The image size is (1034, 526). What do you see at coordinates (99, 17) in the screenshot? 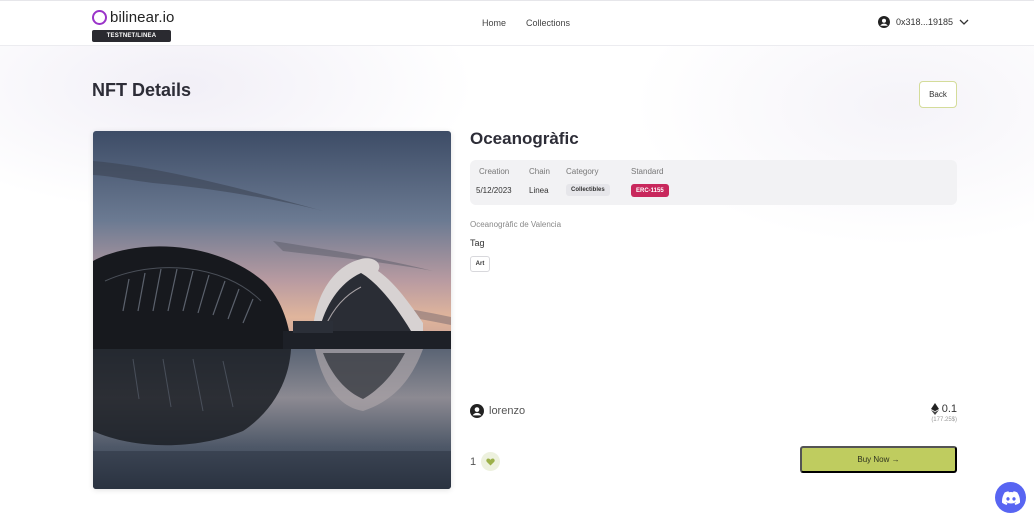
I see `logo-ring-icon` at bounding box center [99, 17].